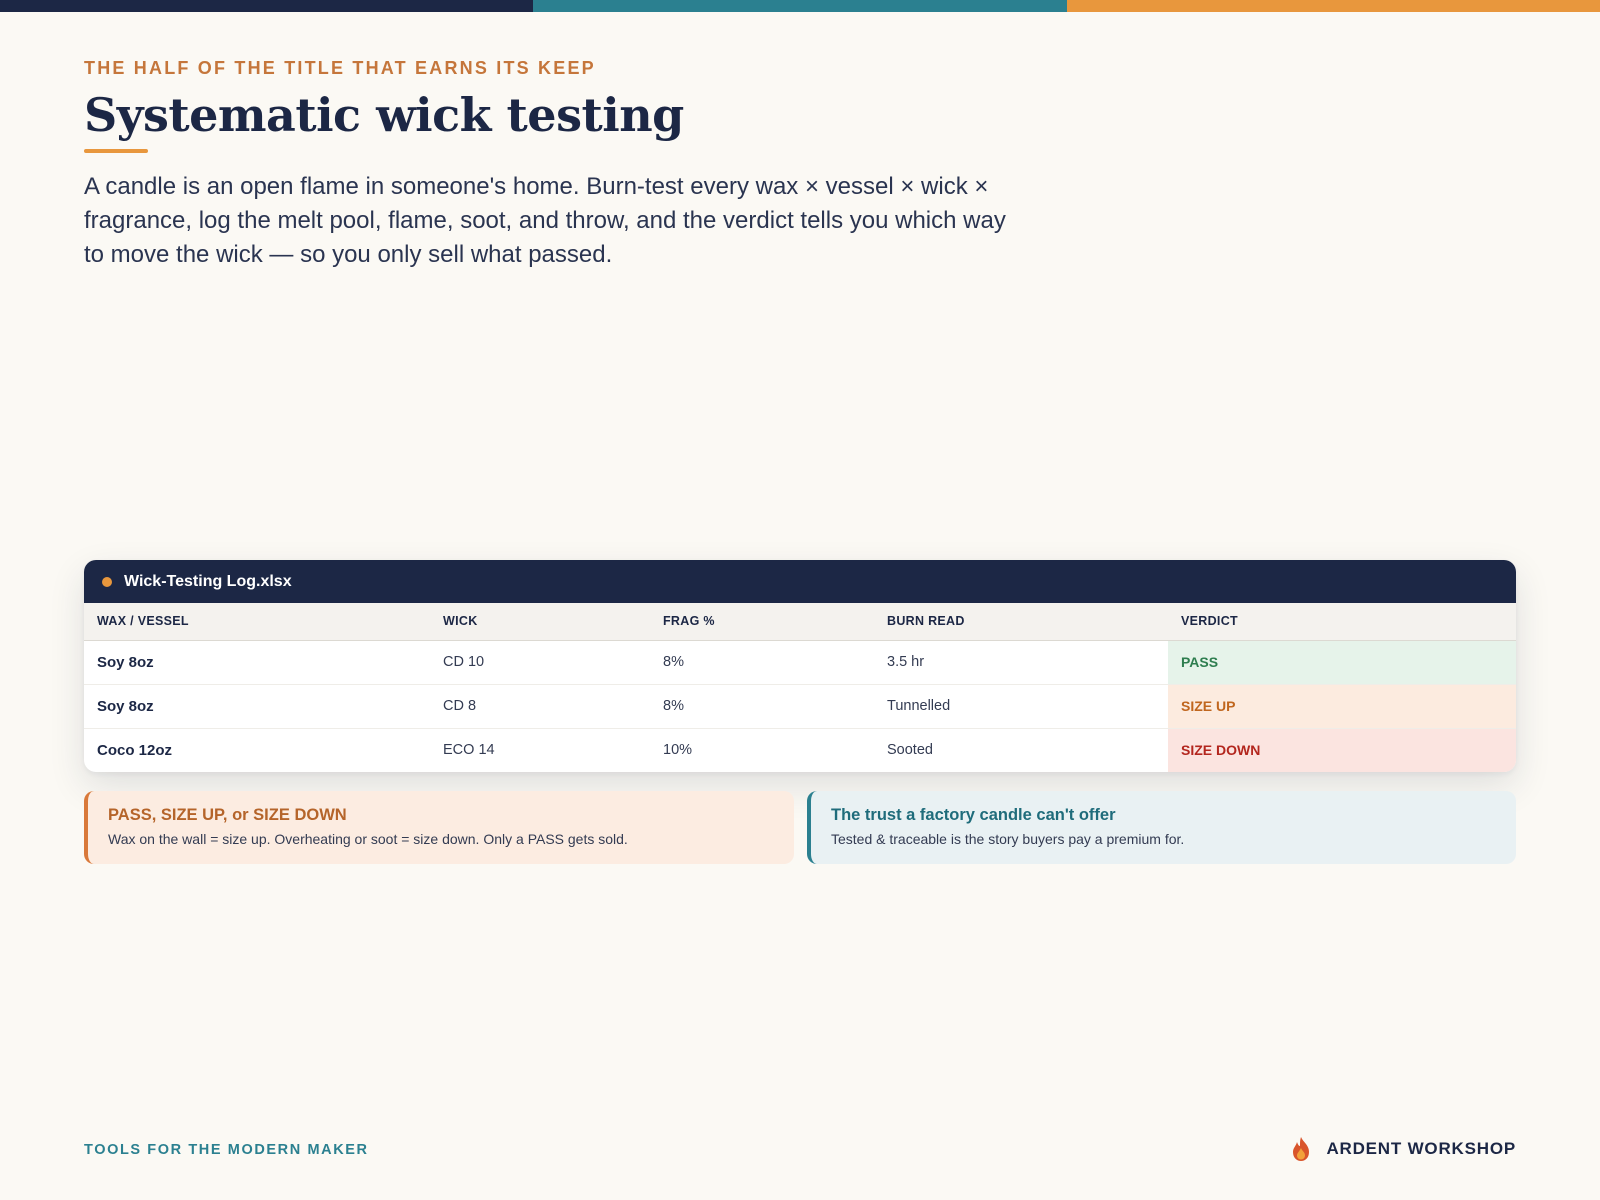 This screenshot has height=1200, width=1600. I want to click on cell-burn-read: 3.5 hr, so click(1021, 662).